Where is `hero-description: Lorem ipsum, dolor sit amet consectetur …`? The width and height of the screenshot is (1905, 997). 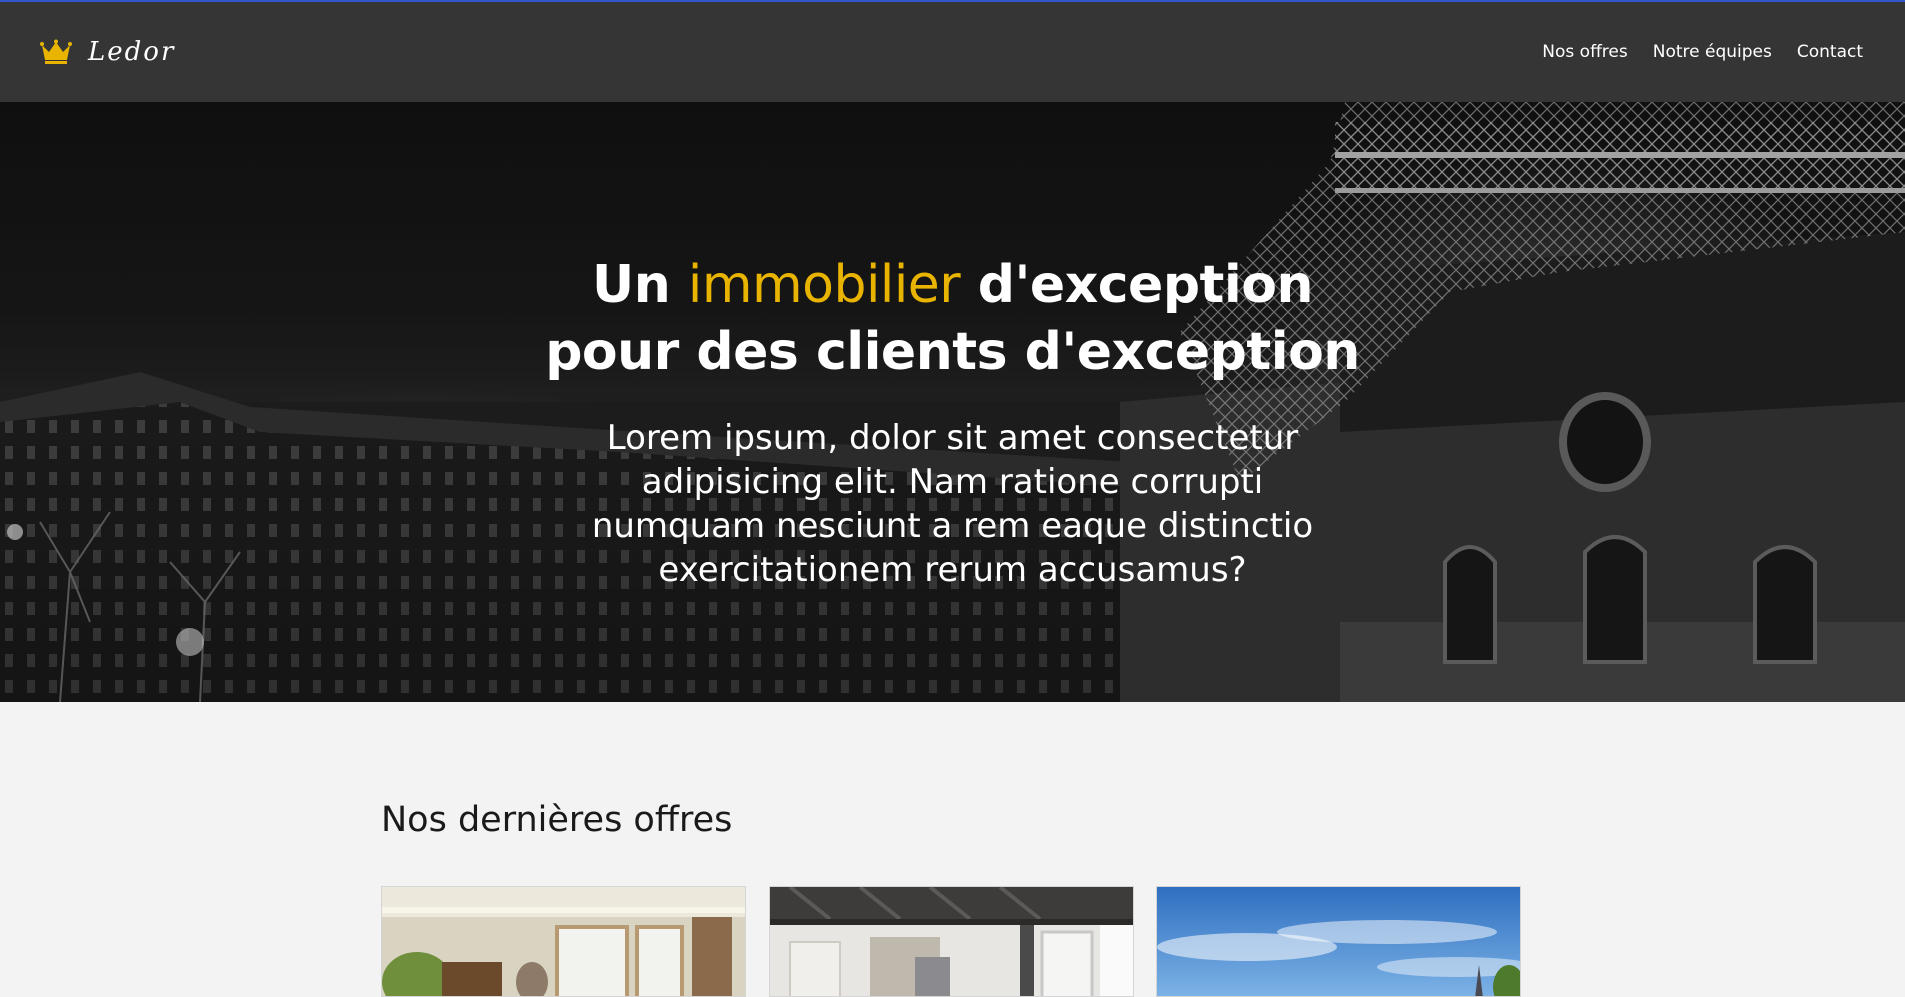 hero-description: Lorem ipsum, dolor sit amet consectetur … is located at coordinates (952, 504).